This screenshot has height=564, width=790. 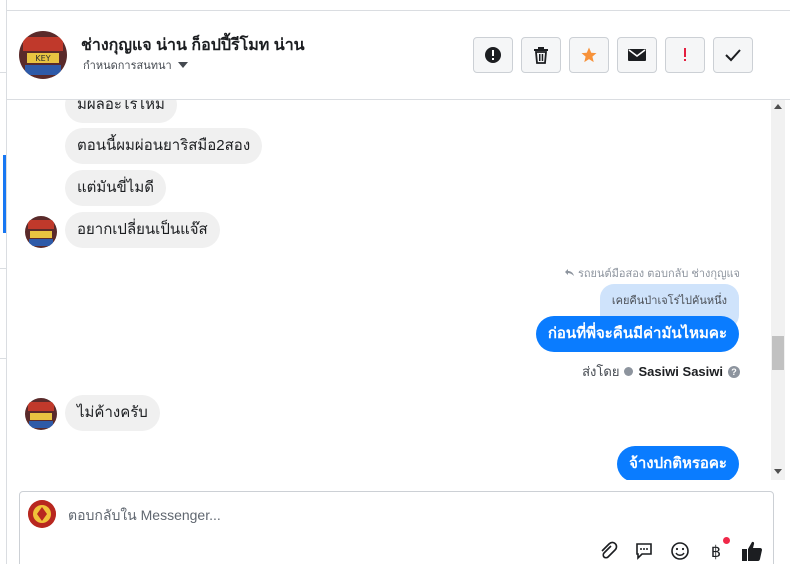 What do you see at coordinates (193, 45) in the screenshot?
I see `page-title: ช่างกุญแจ น่าน ก็อปปี้รีโมท น่าน` at bounding box center [193, 45].